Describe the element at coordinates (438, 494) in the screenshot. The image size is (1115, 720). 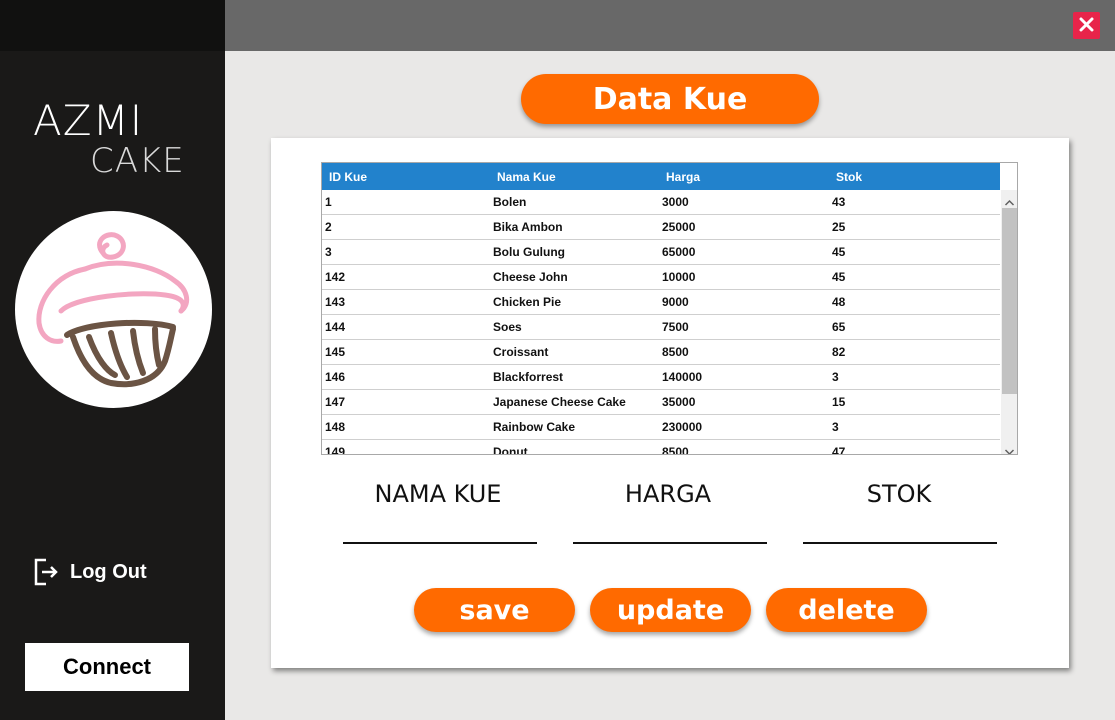
I see `nama-kue-label: NAMA KUE` at that location.